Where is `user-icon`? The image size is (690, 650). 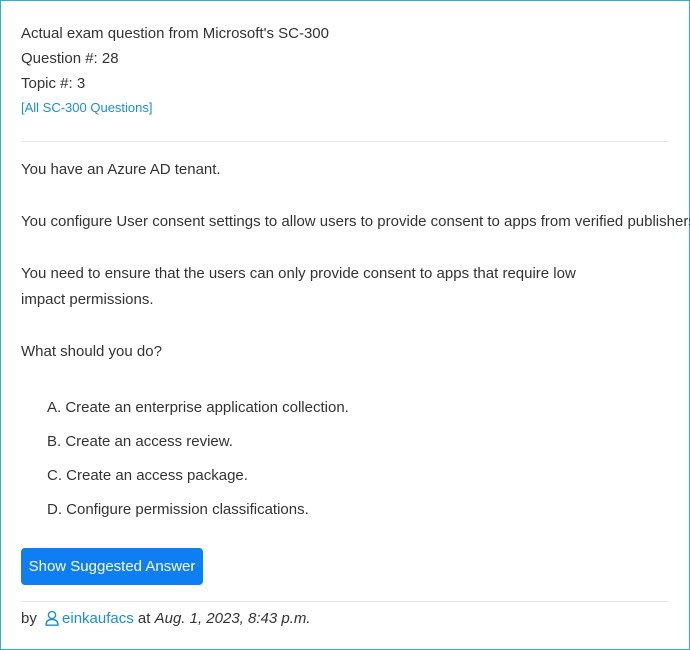
user-icon is located at coordinates (52, 622).